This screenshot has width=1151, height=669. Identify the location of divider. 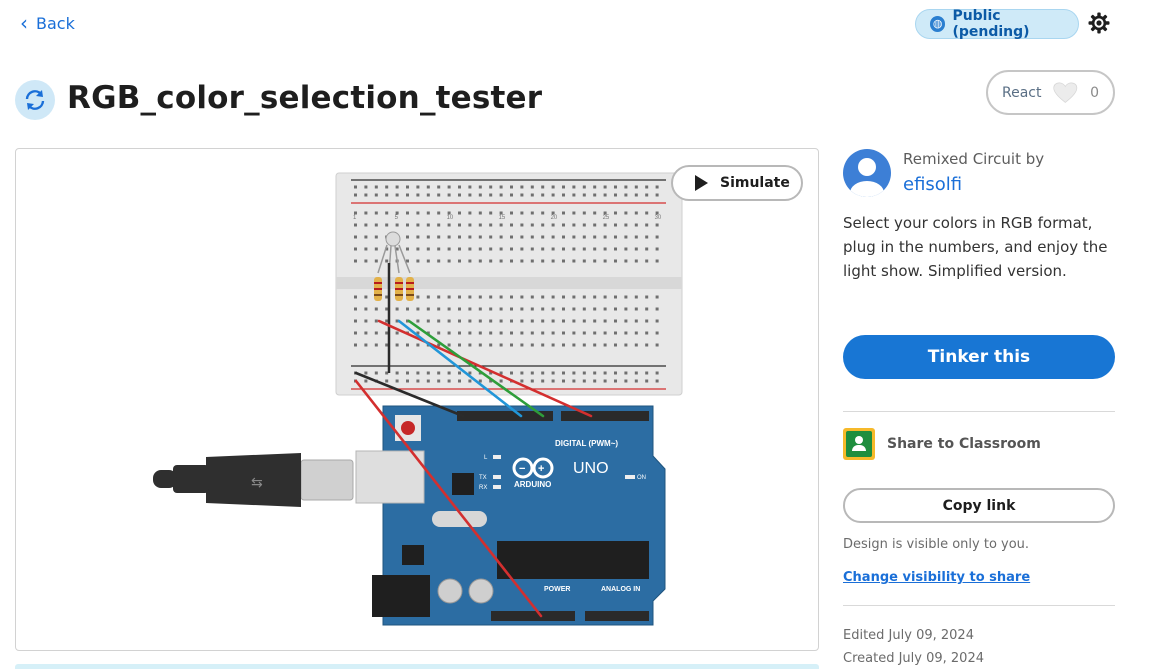
(979, 605).